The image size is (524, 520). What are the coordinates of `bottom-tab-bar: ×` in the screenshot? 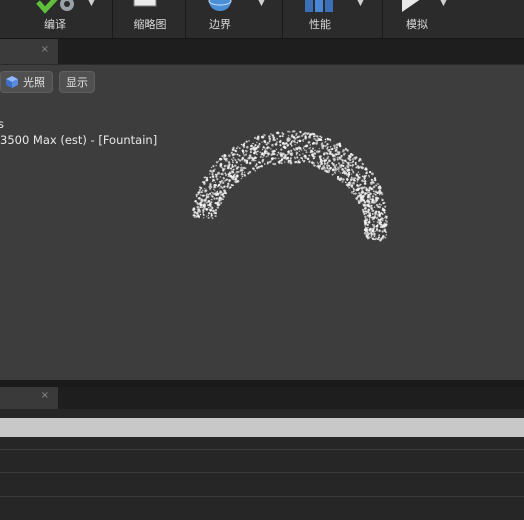 It's located at (262, 398).